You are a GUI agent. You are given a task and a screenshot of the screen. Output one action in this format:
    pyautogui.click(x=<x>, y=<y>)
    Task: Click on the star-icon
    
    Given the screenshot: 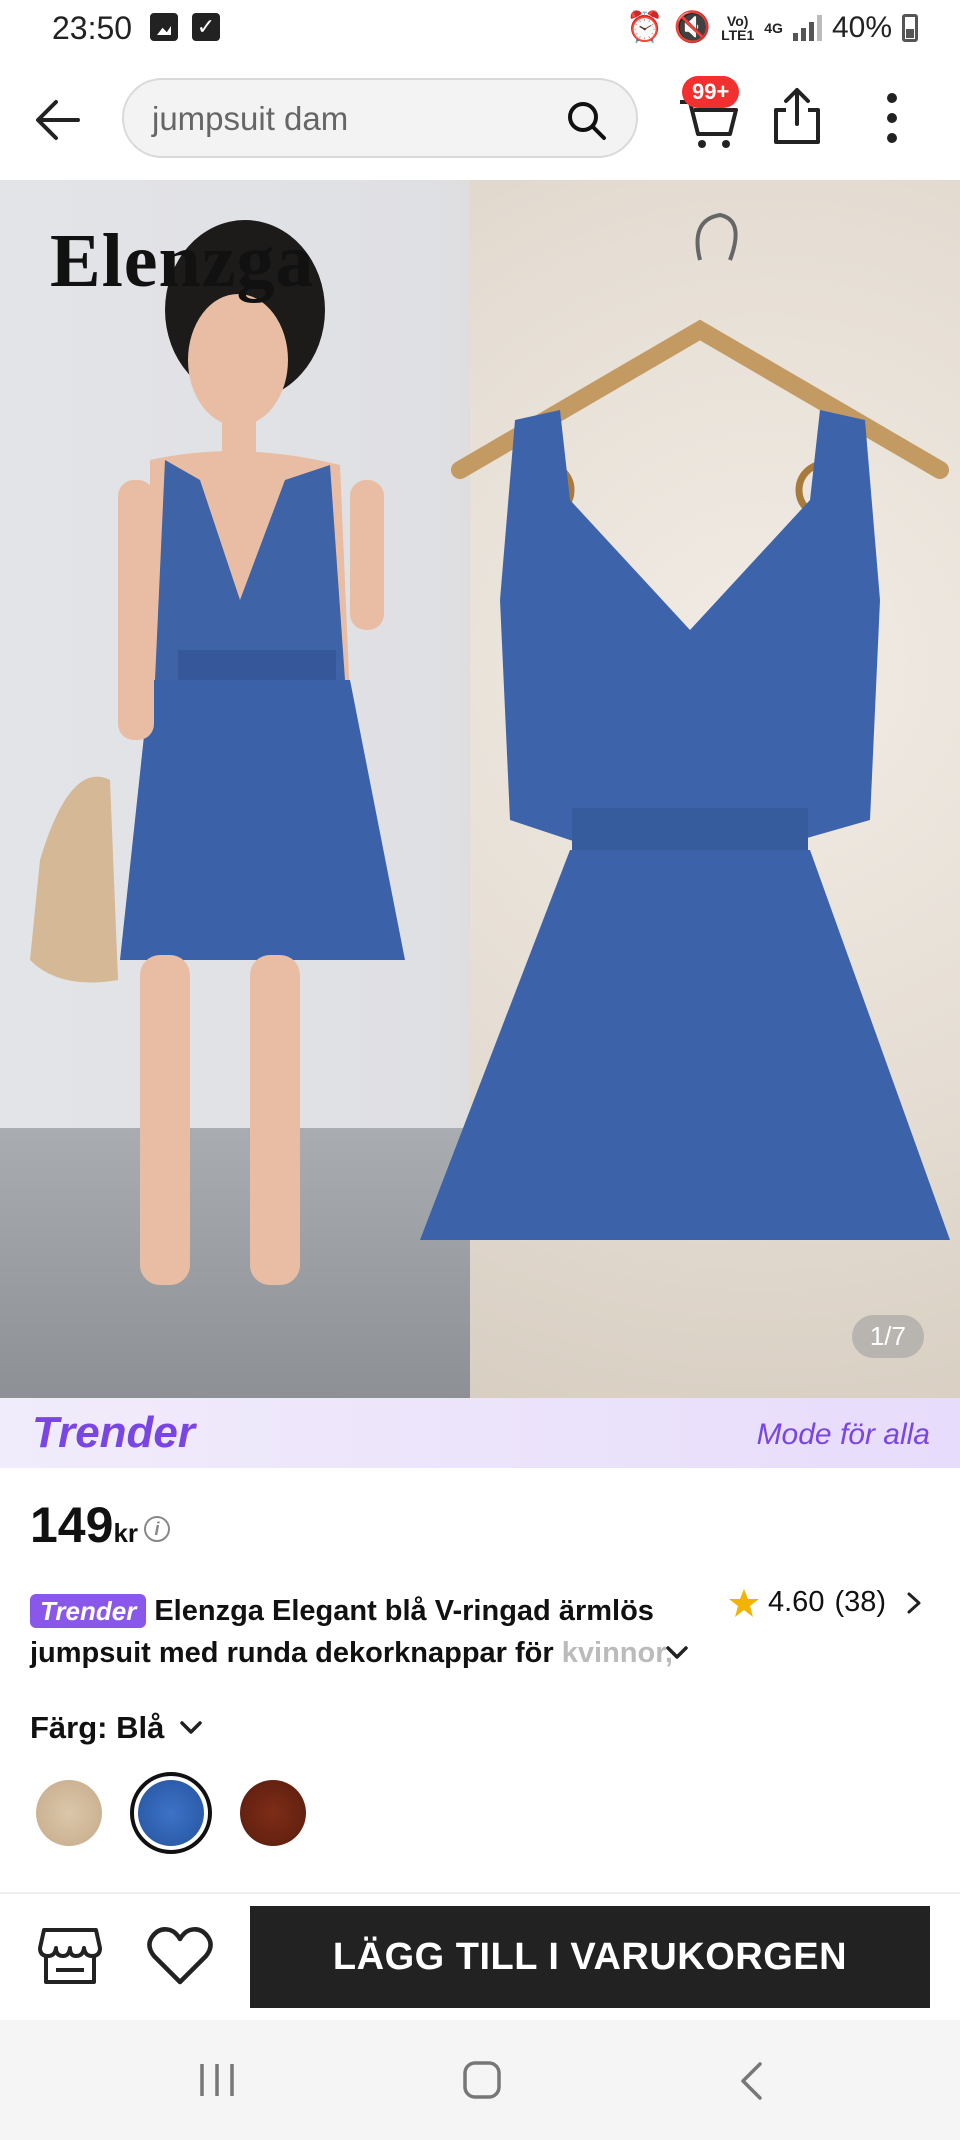 What is the action you would take?
    pyautogui.click(x=744, y=1602)
    